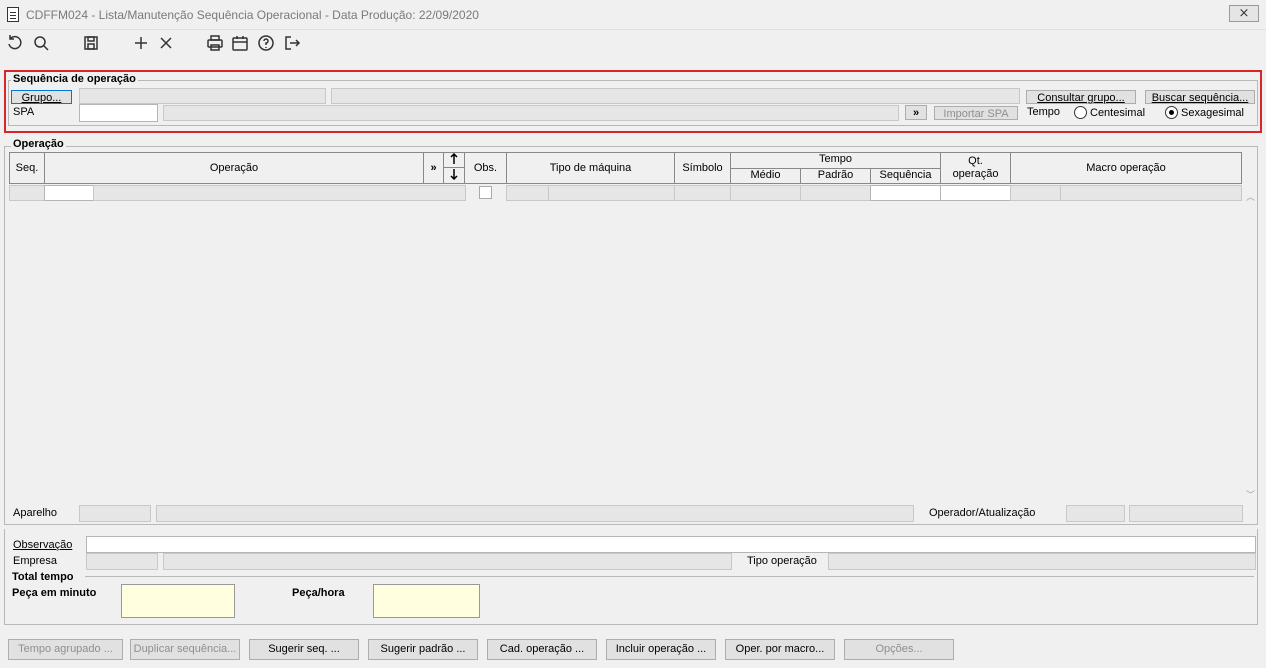  What do you see at coordinates (115, 513) in the screenshot?
I see `aparelho-code-field` at bounding box center [115, 513].